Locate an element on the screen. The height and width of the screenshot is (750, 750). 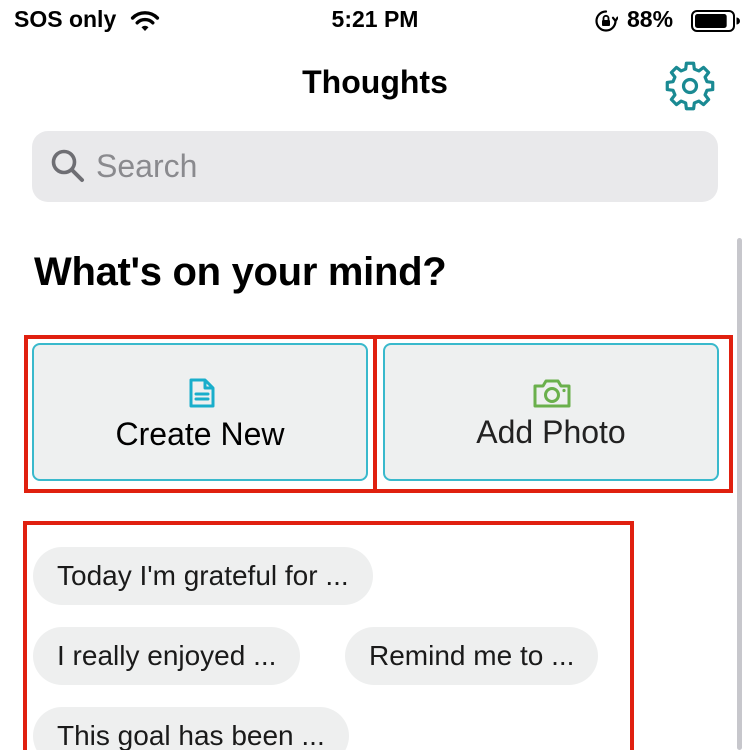
battery-icon is located at coordinates (715, 21).